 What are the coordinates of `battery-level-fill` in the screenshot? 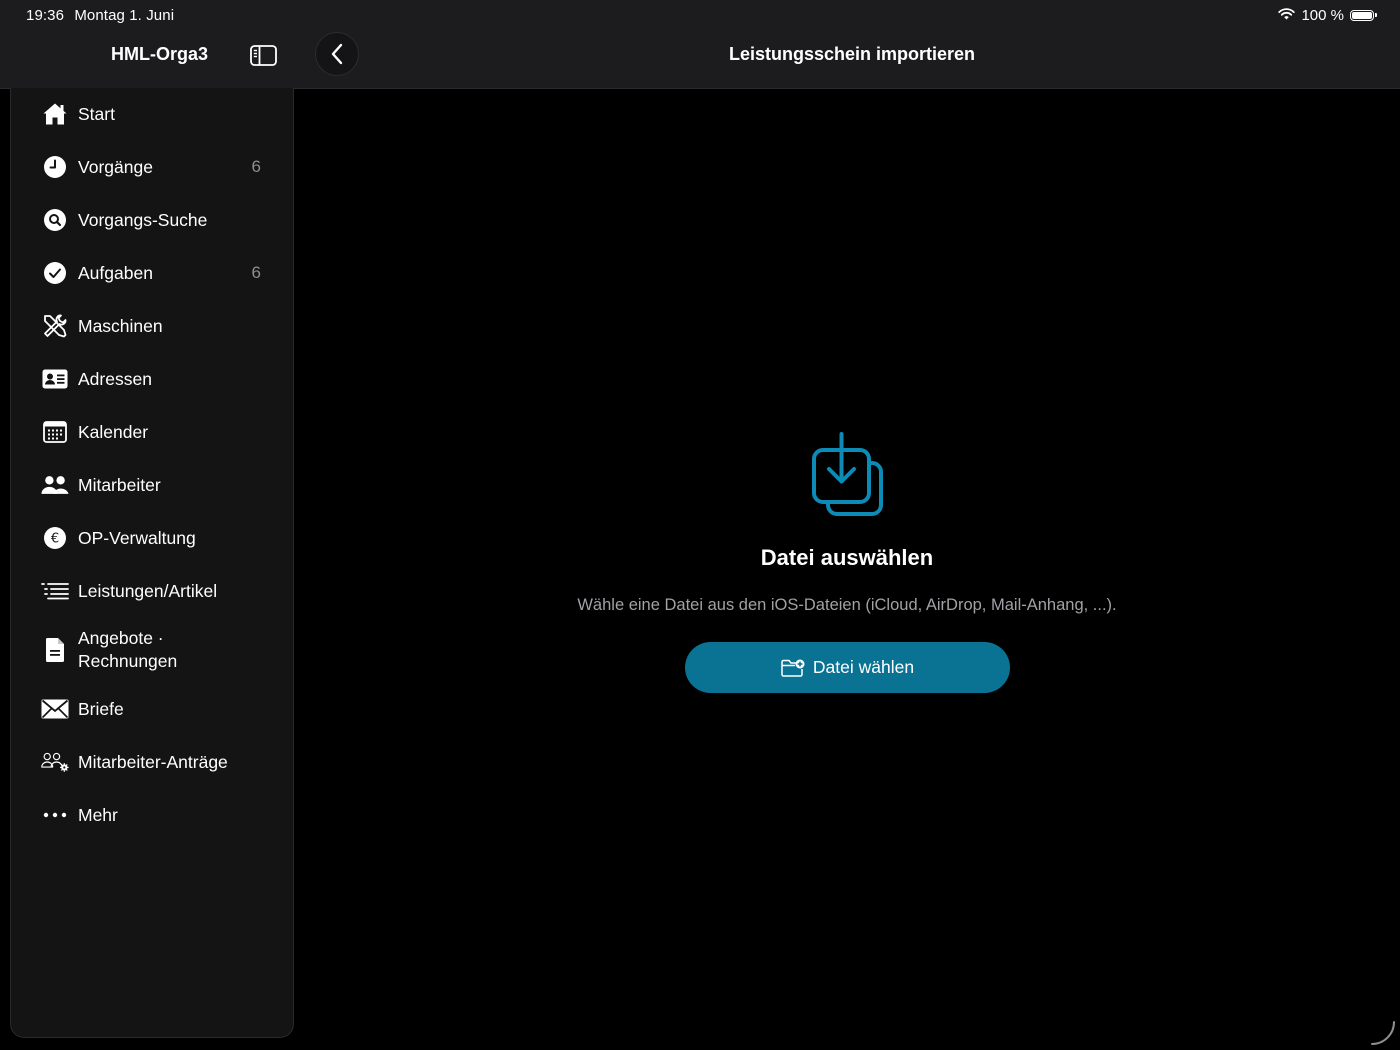 It's located at (1362, 15).